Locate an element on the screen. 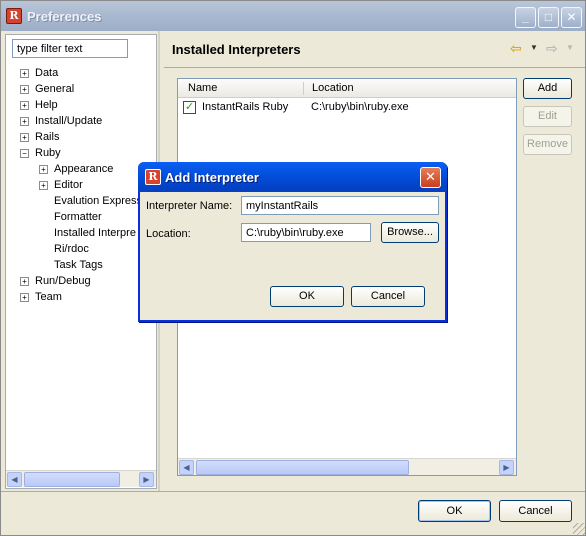  table-header: Name Location is located at coordinates (347, 88).